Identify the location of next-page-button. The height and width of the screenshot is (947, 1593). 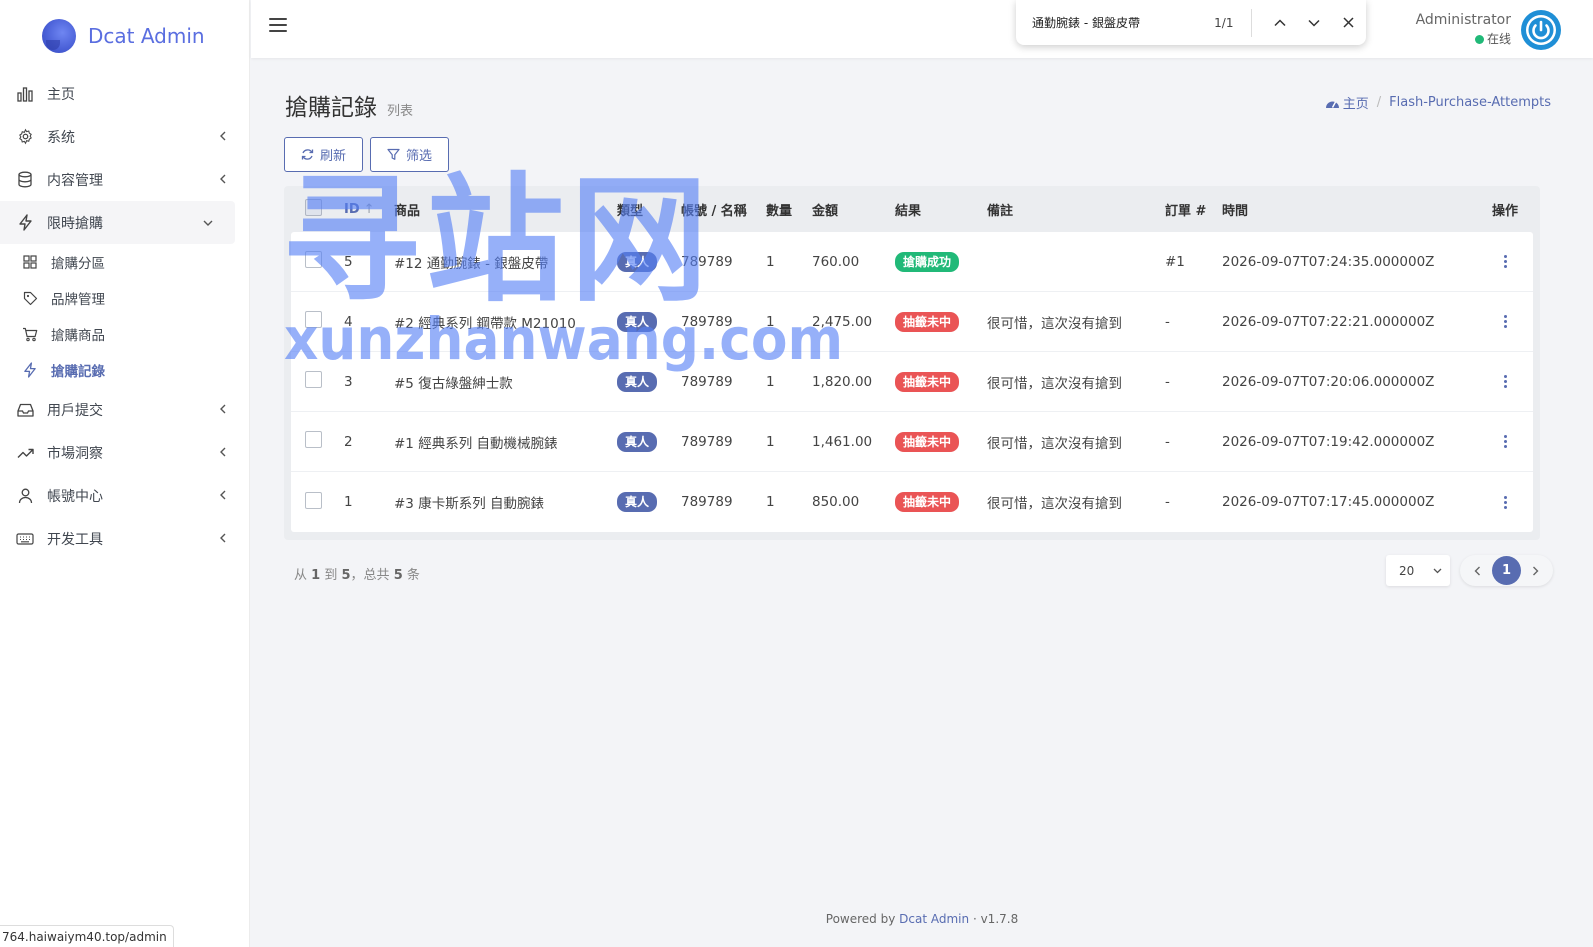
(1535, 570).